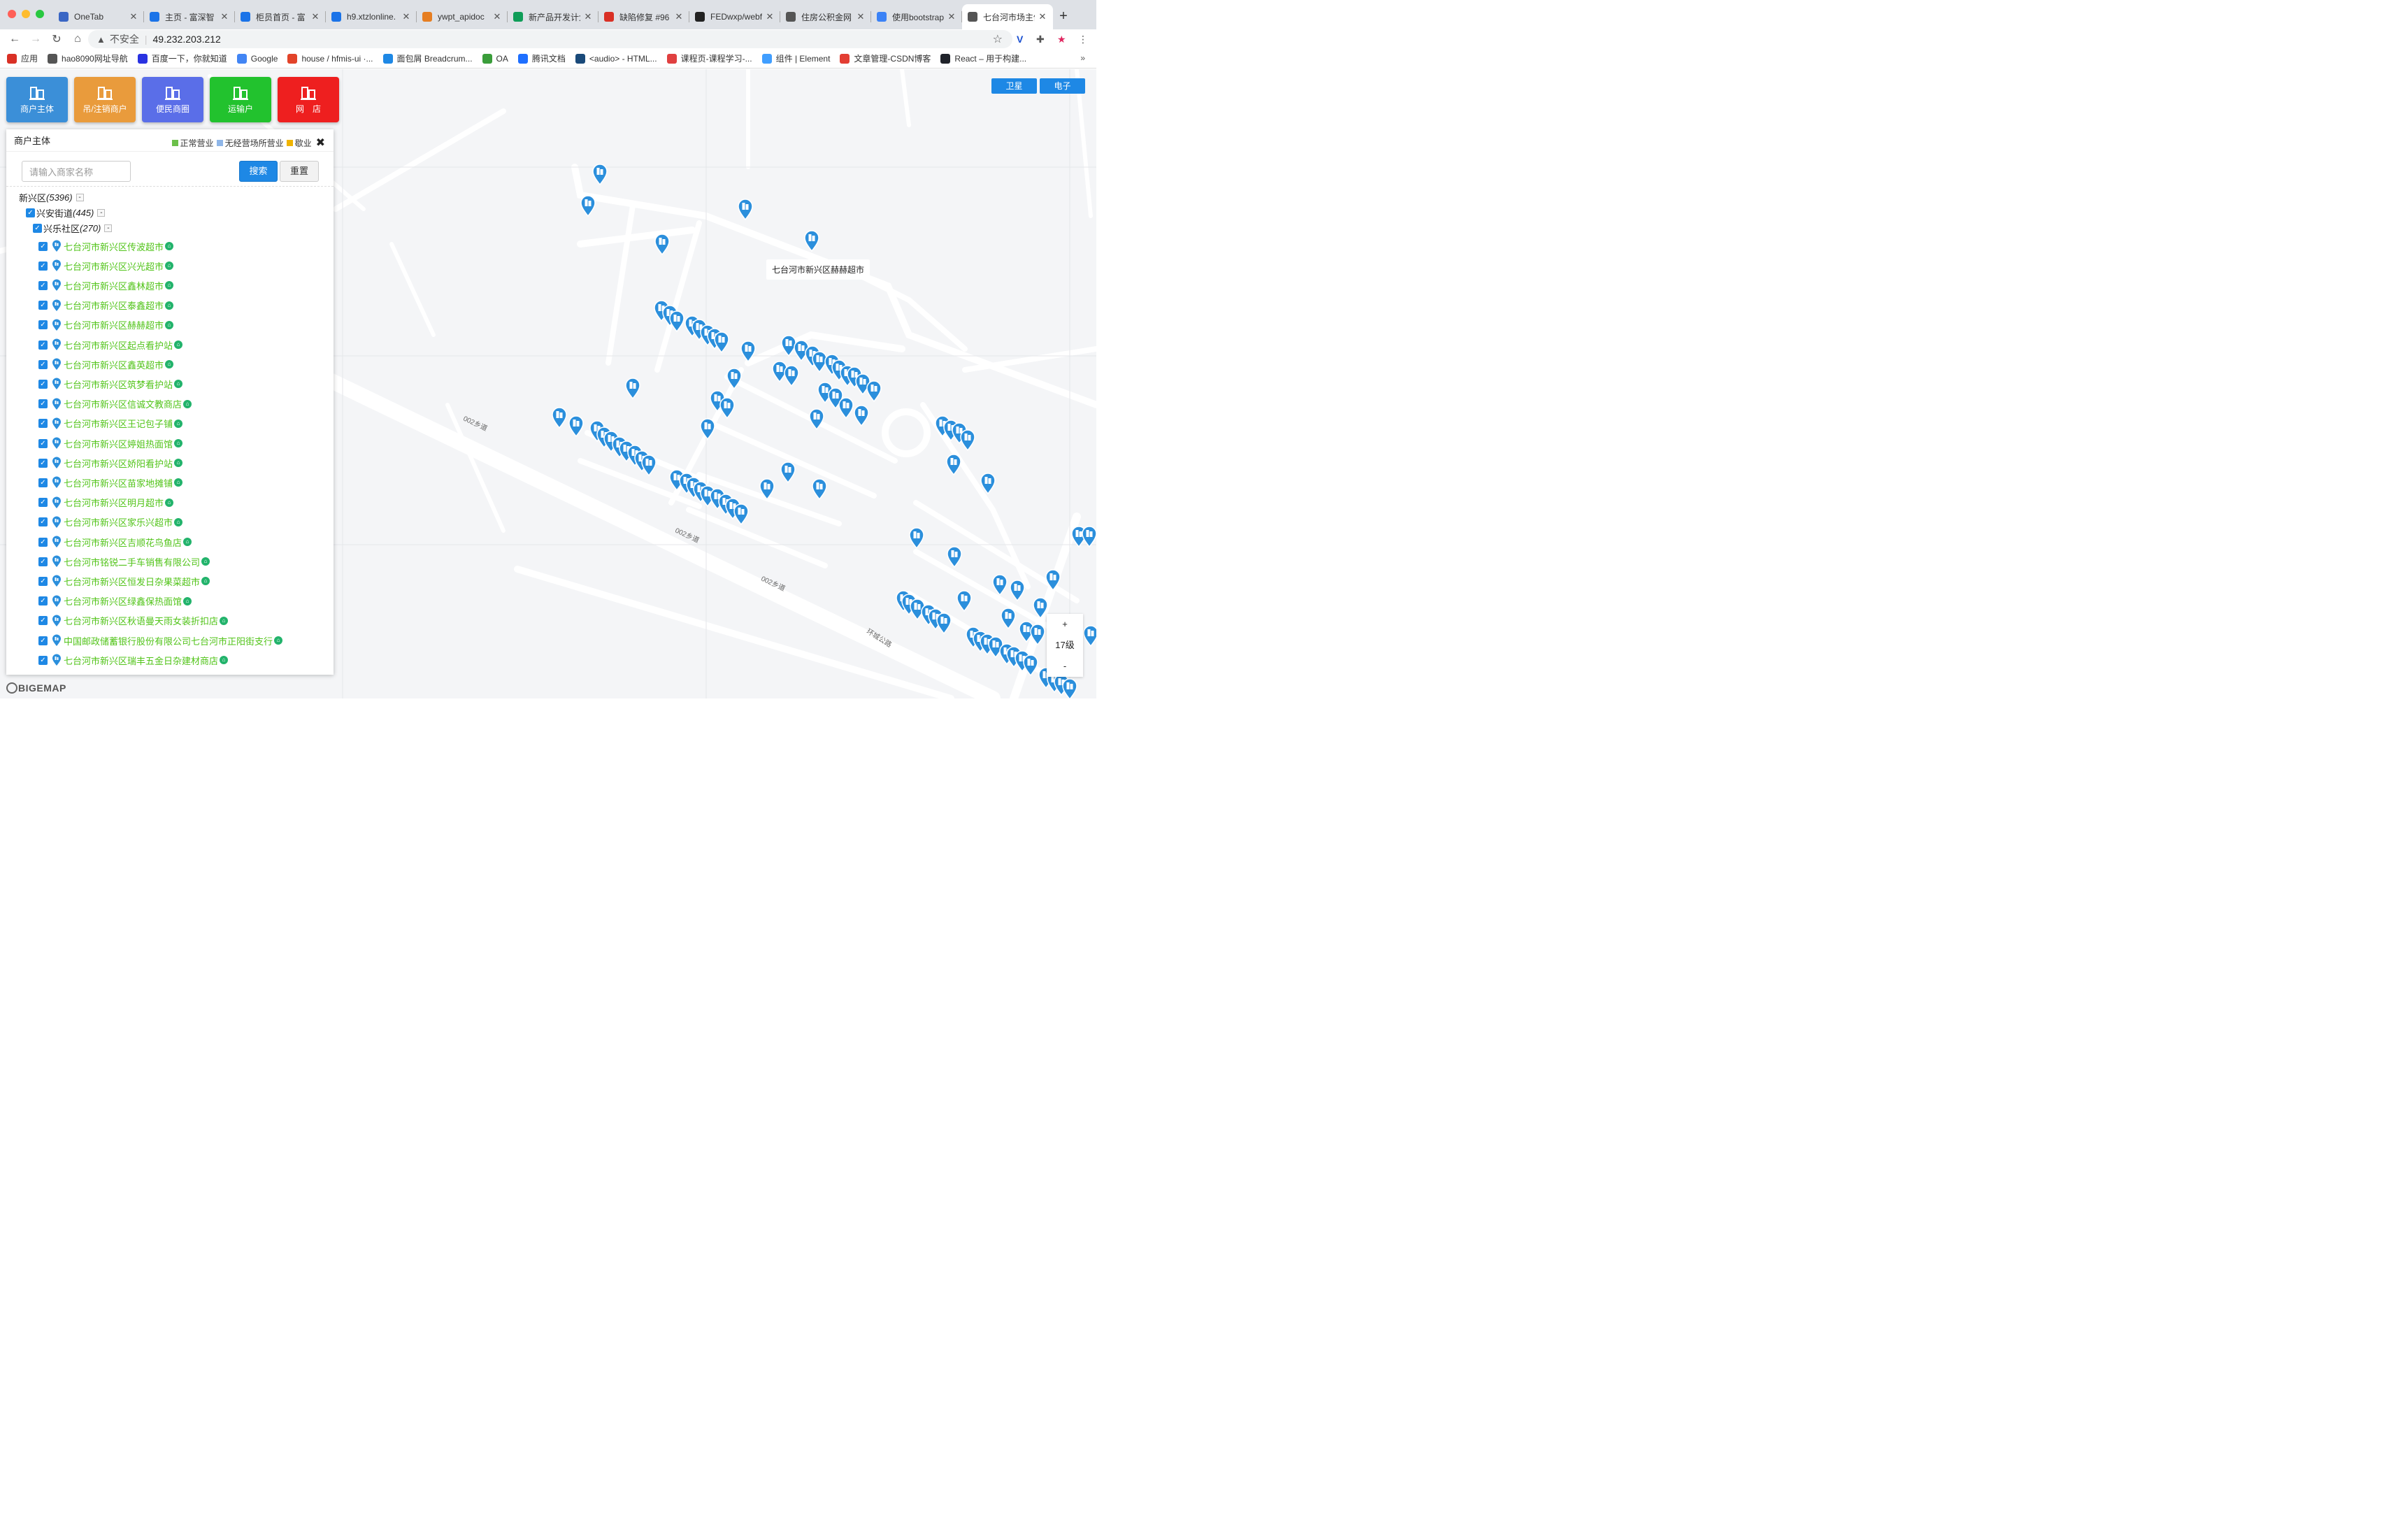 The width and height of the screenshot is (2408, 1534). What do you see at coordinates (76, 171) in the screenshot?
I see `merchant-search-input: 请输入商家名称` at bounding box center [76, 171].